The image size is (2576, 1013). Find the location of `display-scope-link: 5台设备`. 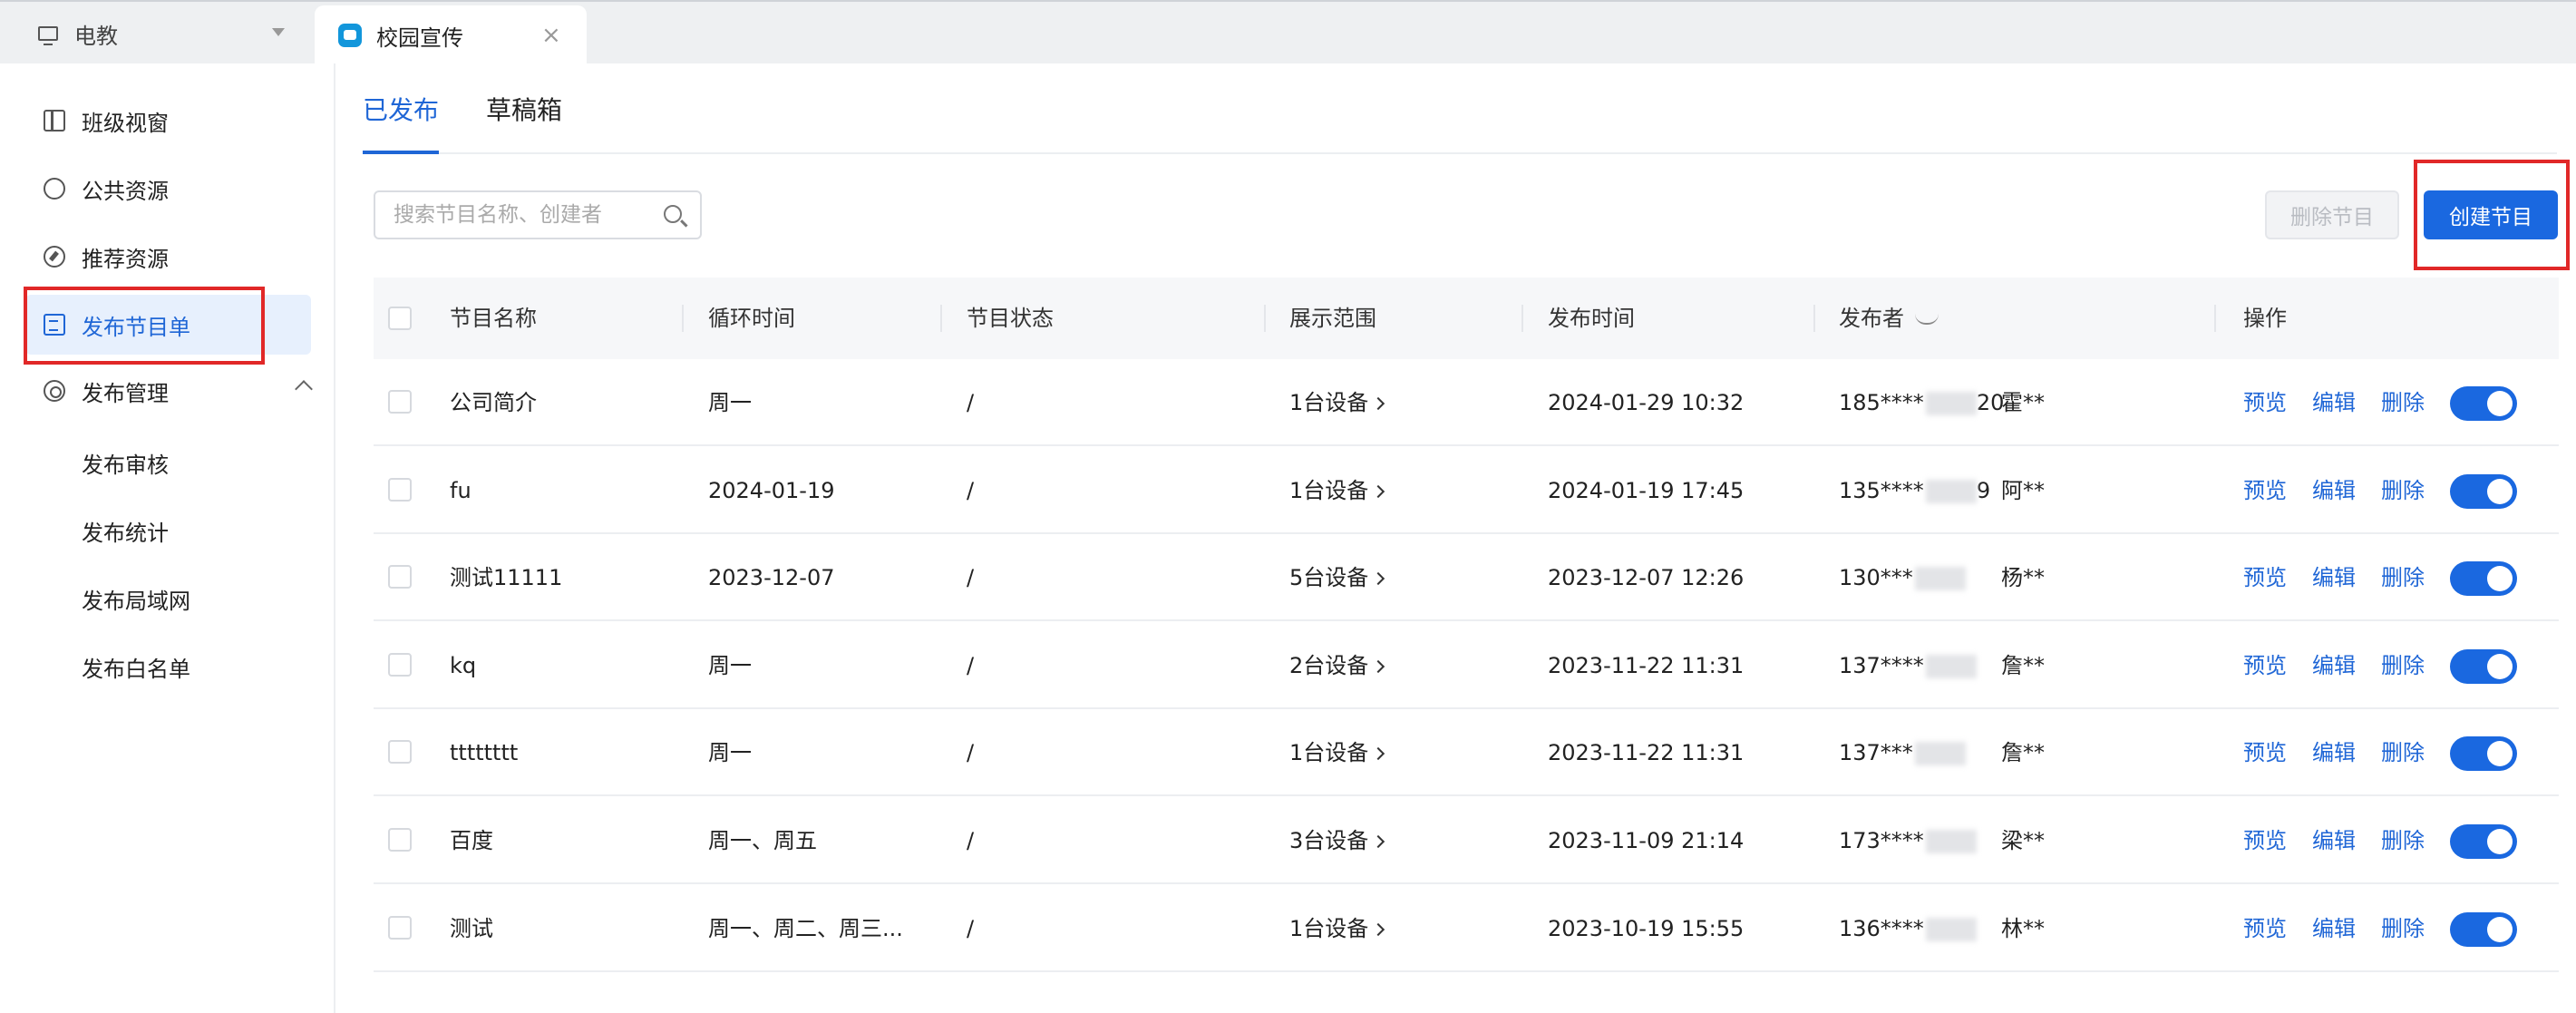

display-scope-link: 5台设备 is located at coordinates (1337, 577).